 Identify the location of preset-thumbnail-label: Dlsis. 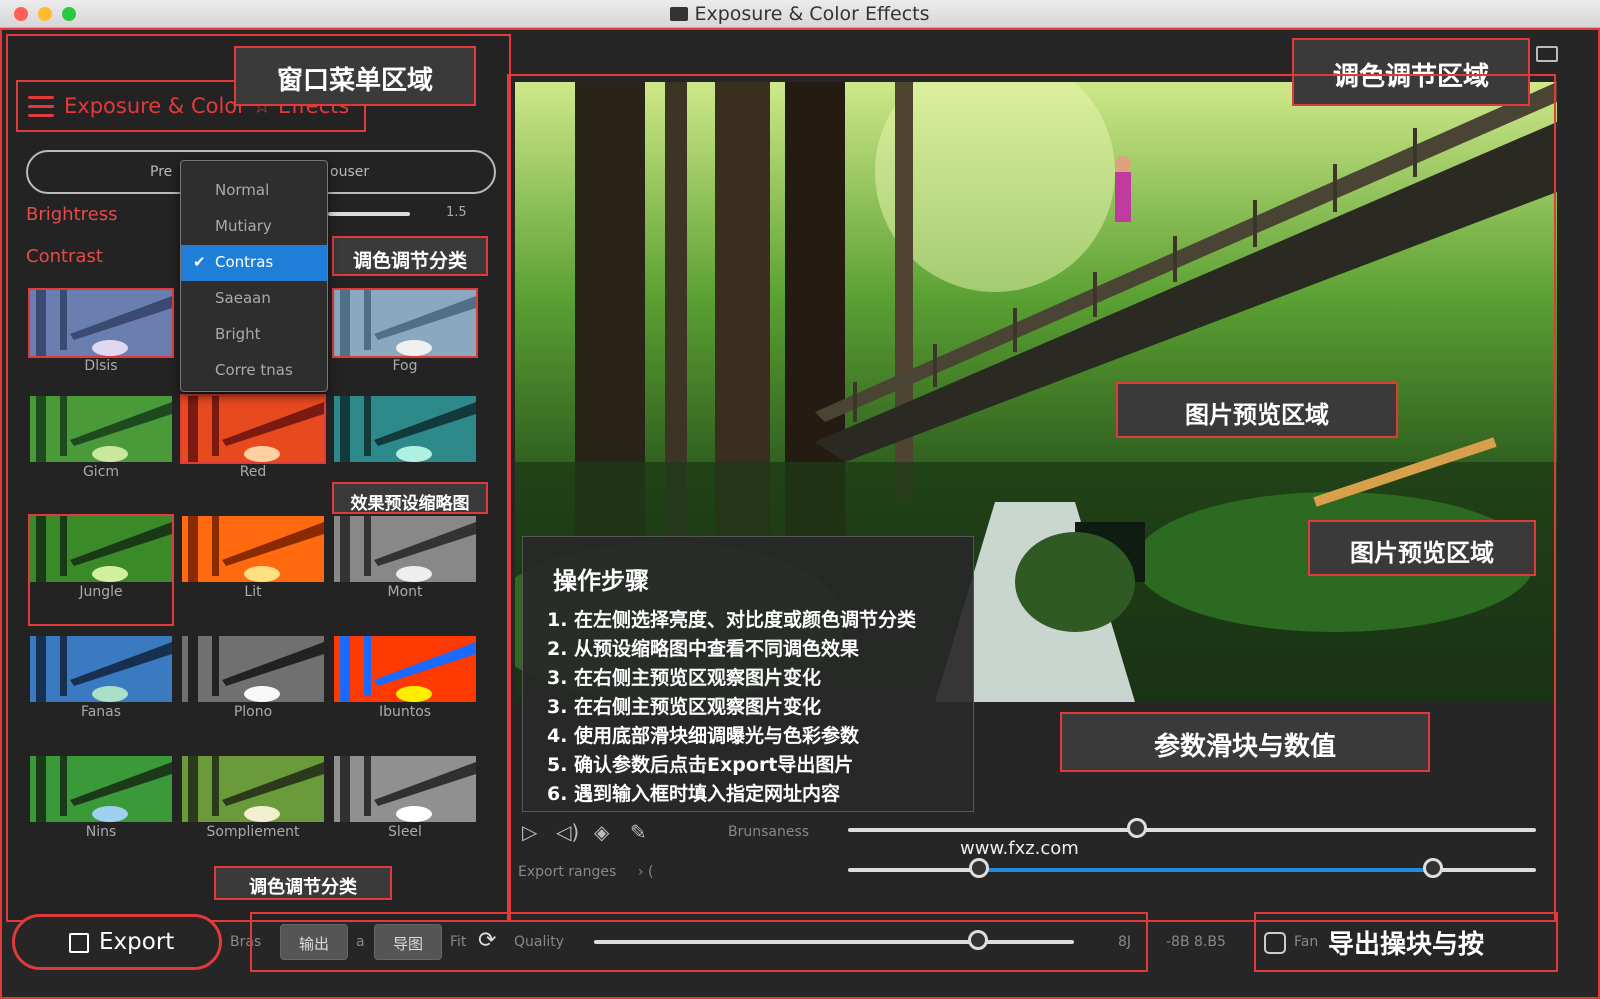
(101, 366).